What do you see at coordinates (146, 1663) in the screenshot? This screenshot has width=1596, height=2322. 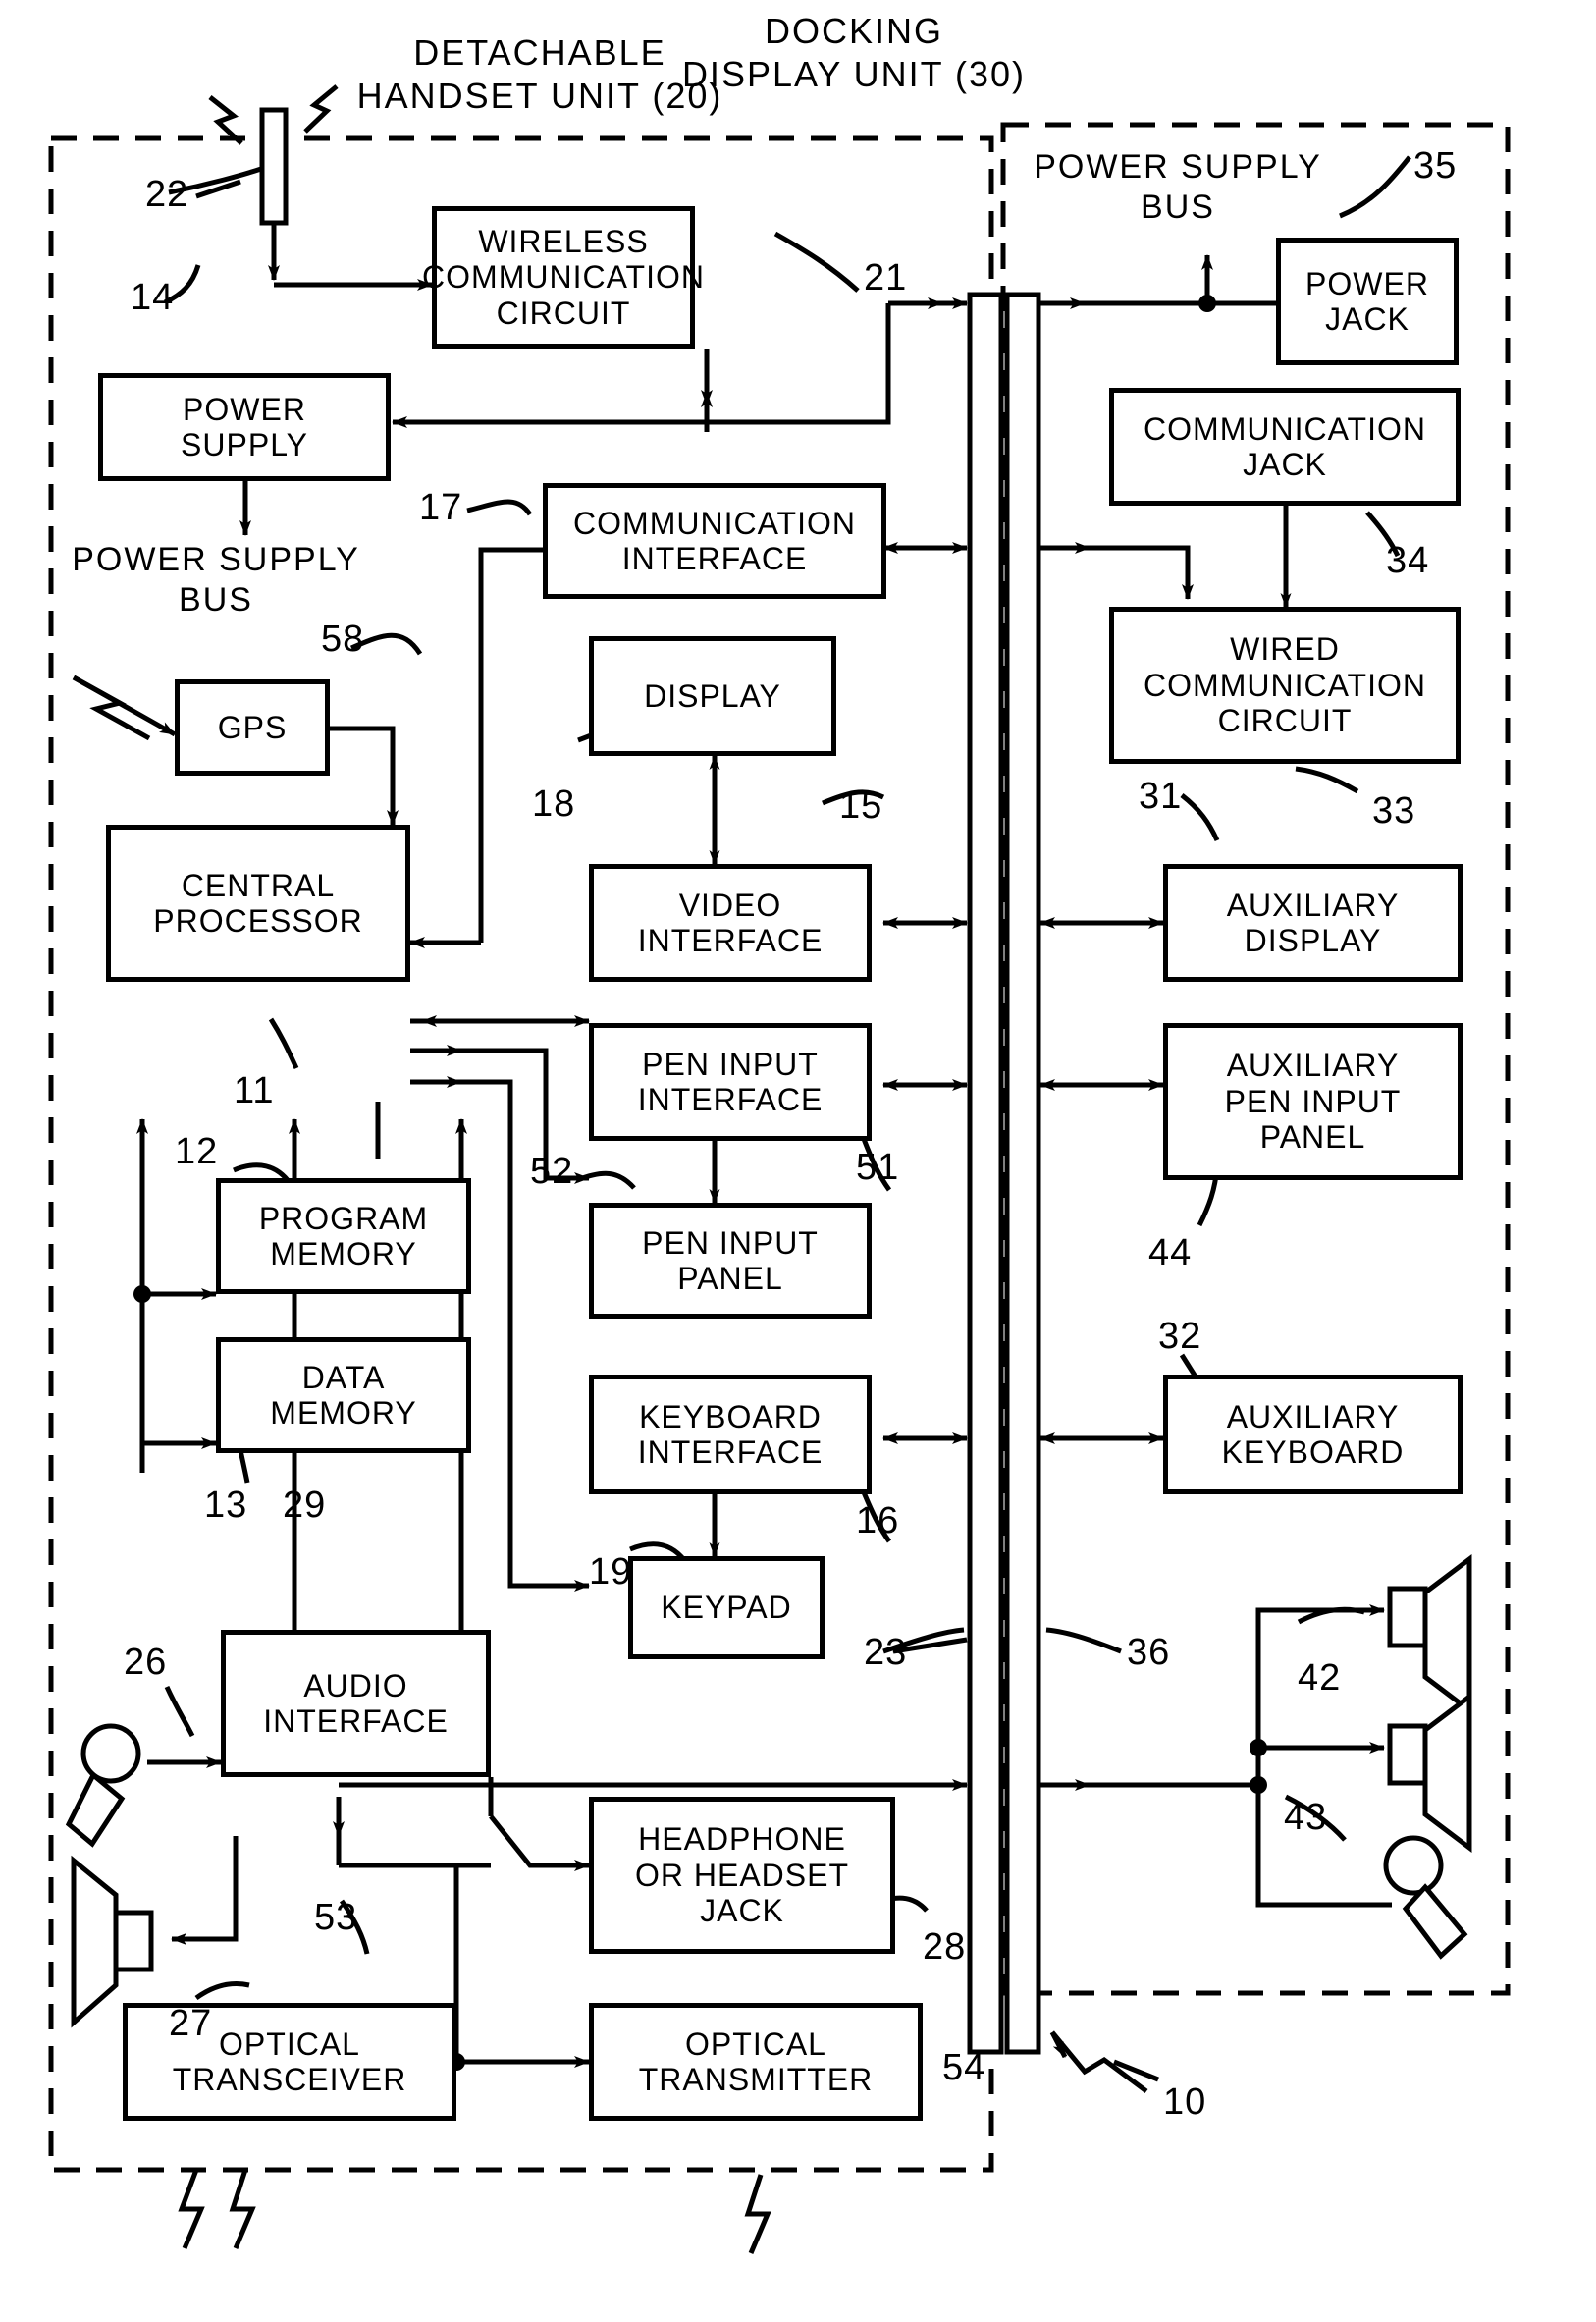 I see `ref-26: 26` at bounding box center [146, 1663].